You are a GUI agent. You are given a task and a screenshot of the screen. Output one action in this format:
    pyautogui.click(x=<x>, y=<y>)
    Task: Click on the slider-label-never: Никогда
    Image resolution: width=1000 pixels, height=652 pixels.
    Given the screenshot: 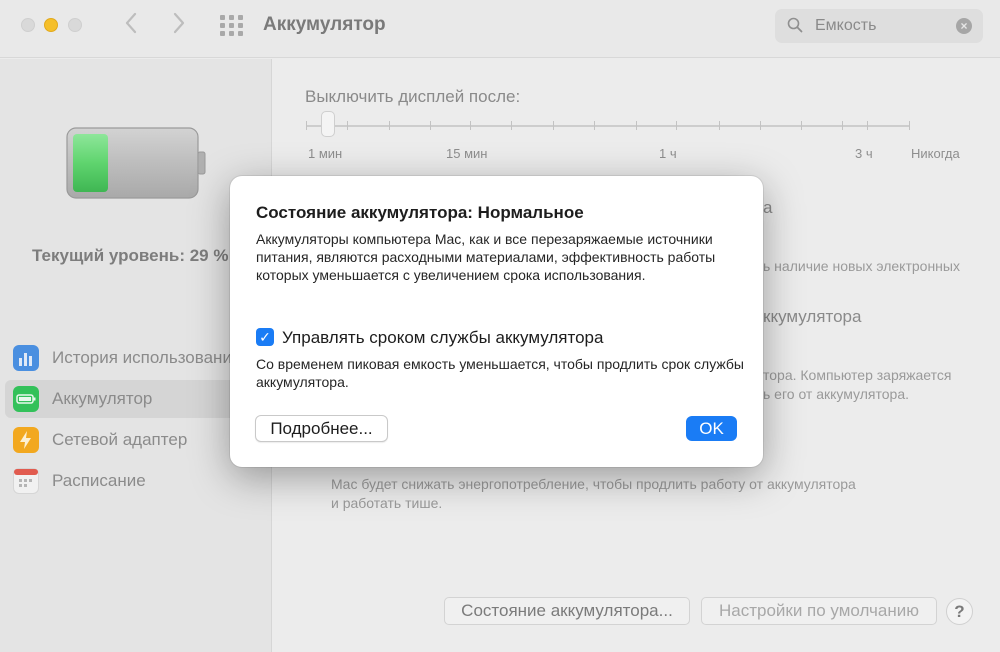 What is the action you would take?
    pyautogui.click(x=935, y=153)
    